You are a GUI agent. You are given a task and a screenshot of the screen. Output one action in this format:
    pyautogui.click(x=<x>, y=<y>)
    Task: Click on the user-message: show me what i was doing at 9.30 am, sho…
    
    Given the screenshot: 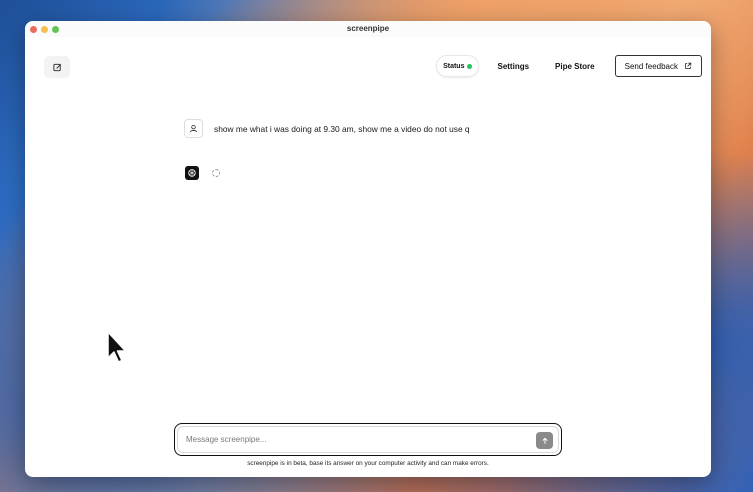 What is the action you would take?
    pyautogui.click(x=327, y=128)
    